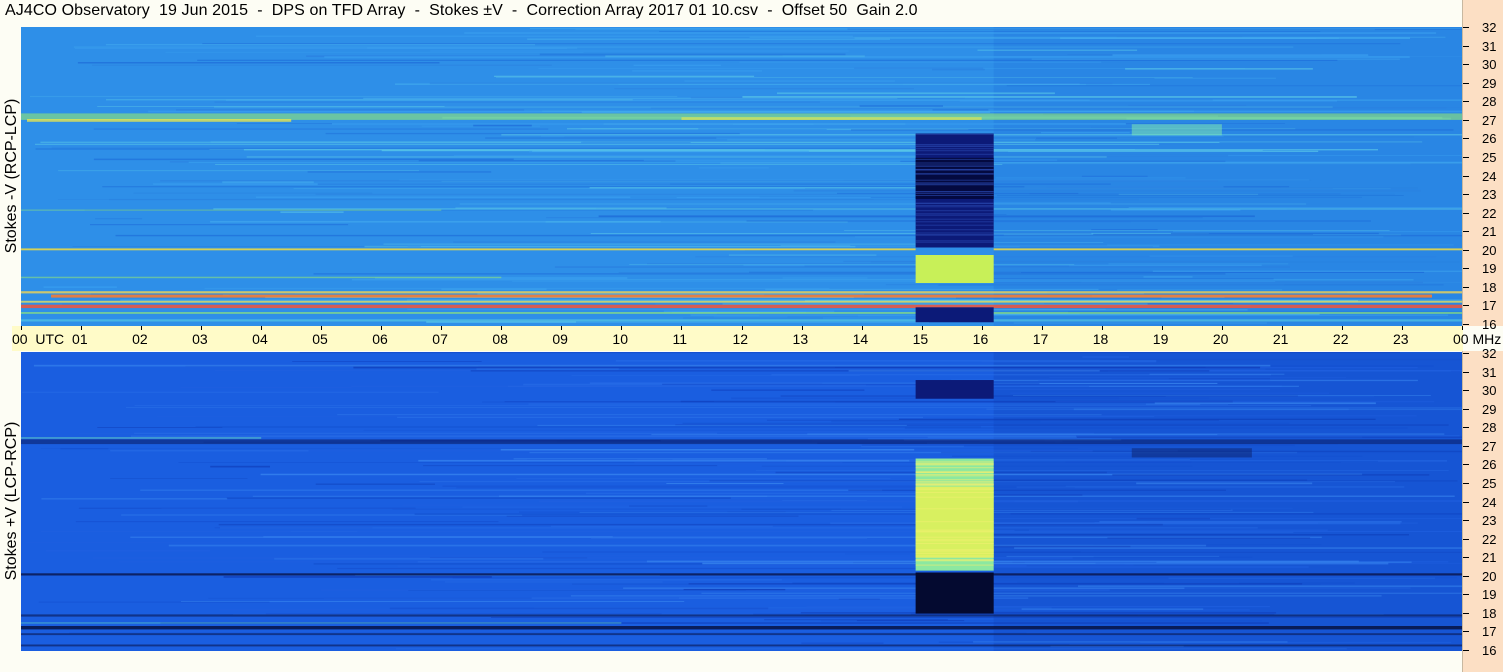 The image size is (1503, 672). Describe the element at coordinates (1489, 372) in the screenshot. I see `freq-tick-label: 31` at that location.